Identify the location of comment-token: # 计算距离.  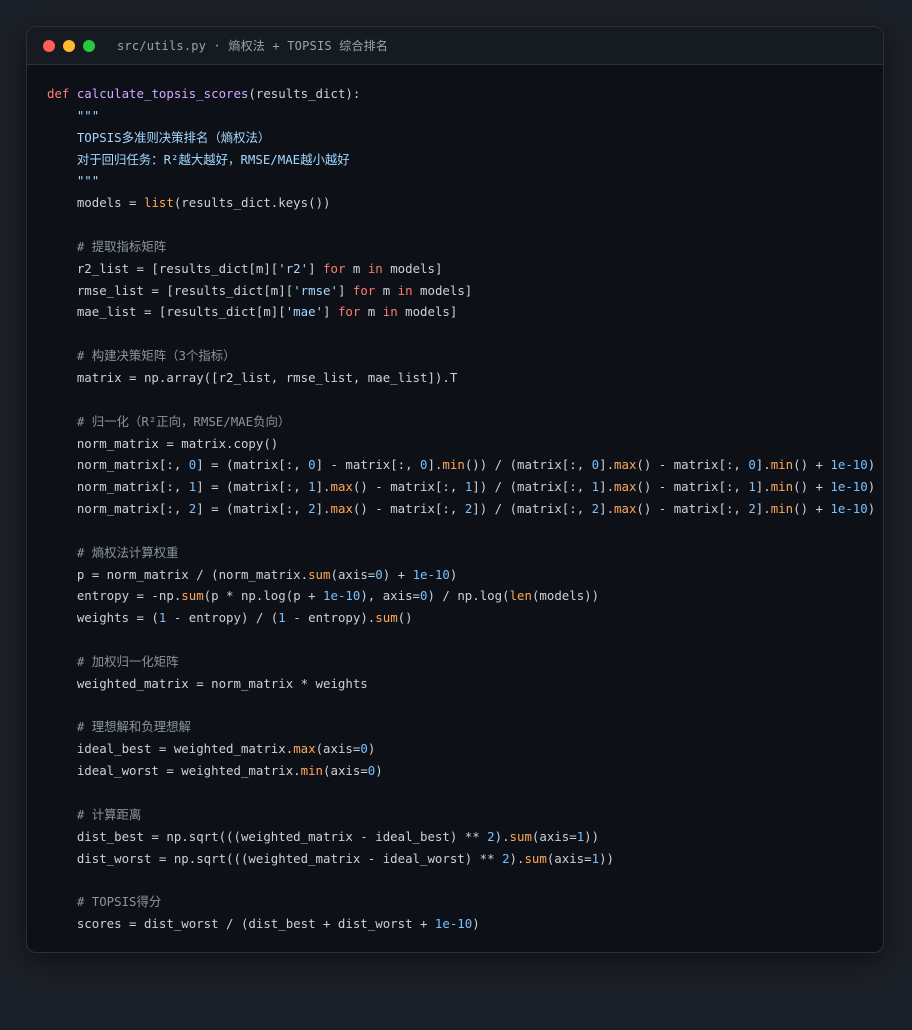
(94, 814).